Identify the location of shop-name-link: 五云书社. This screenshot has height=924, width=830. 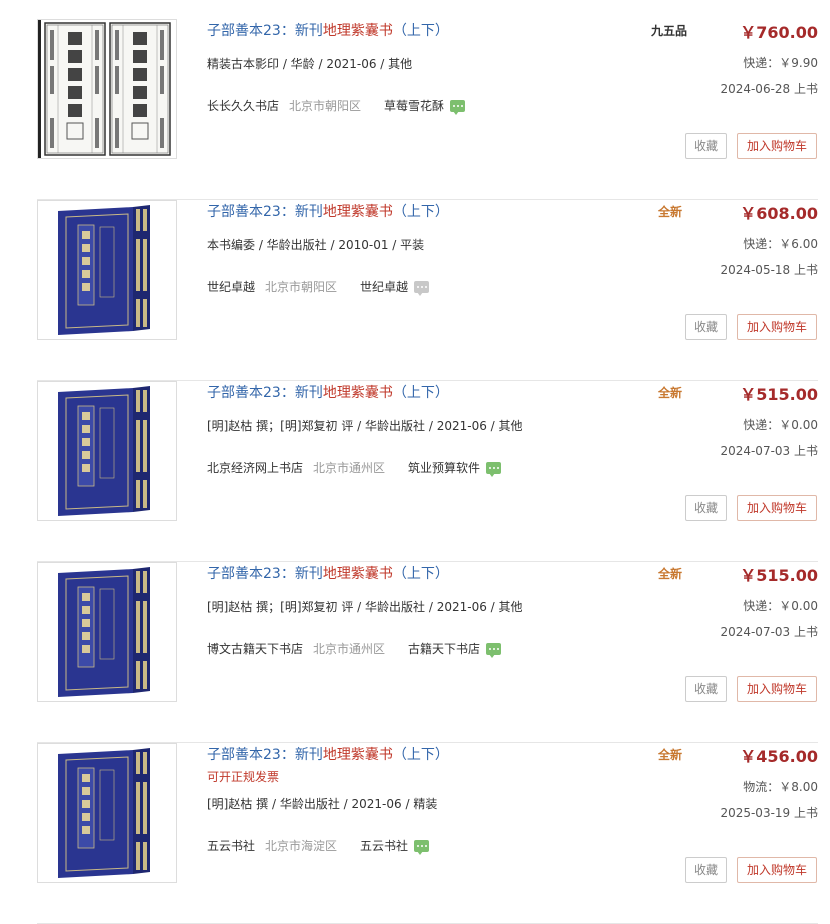
(231, 845).